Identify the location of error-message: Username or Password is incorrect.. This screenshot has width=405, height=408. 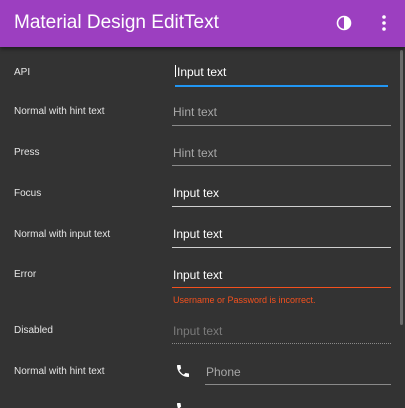
(244, 300).